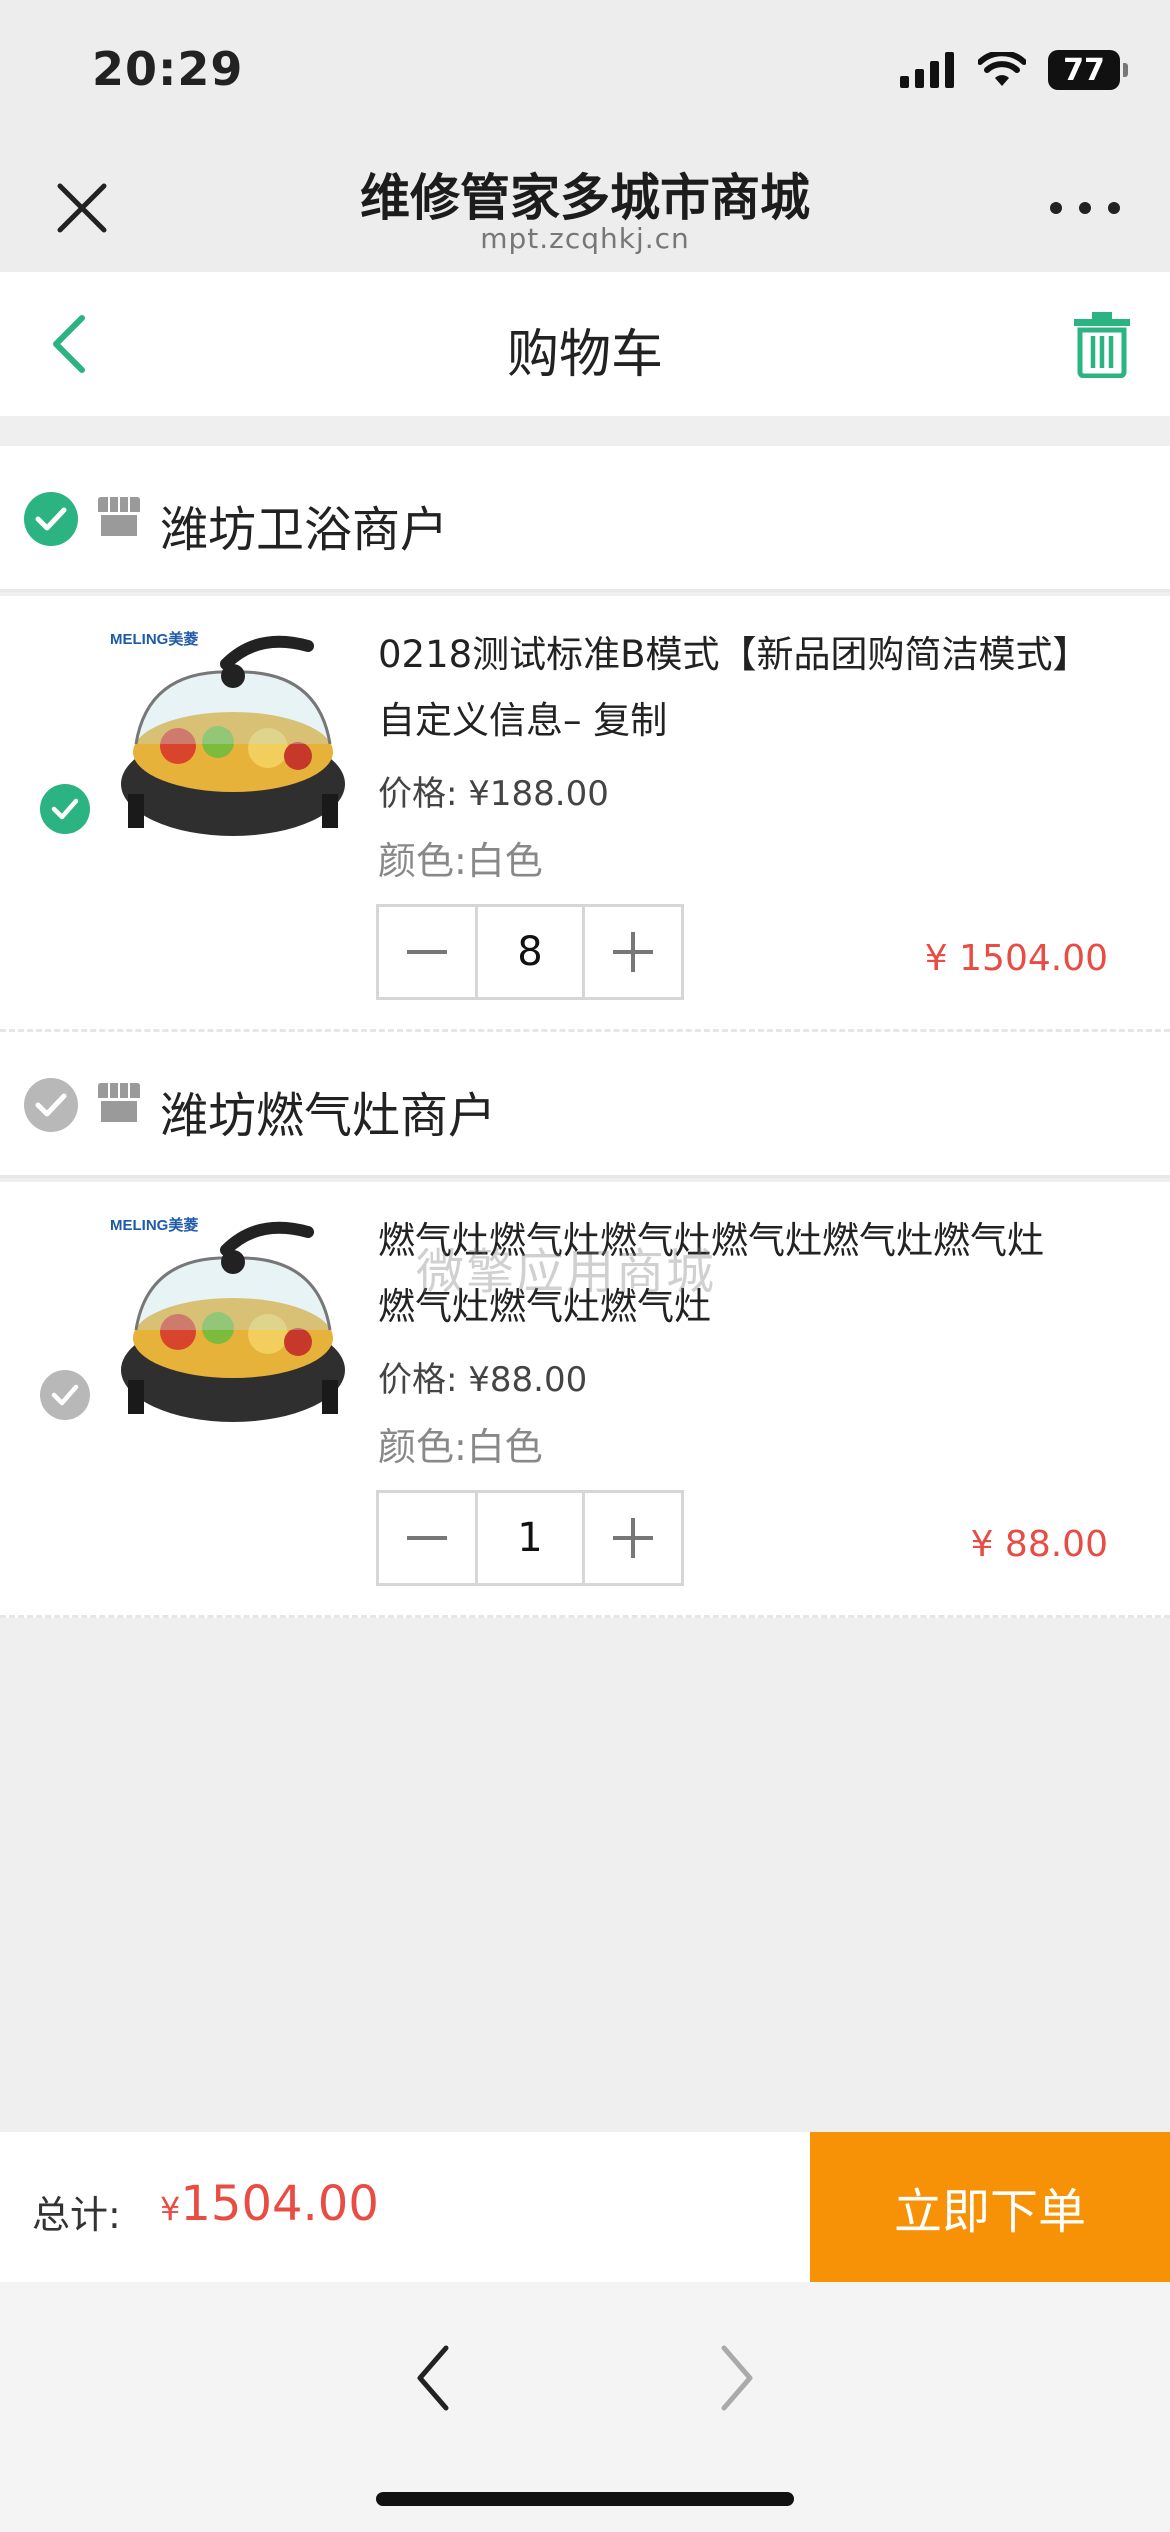  What do you see at coordinates (1084, 70) in the screenshot?
I see `battery-level: 77` at bounding box center [1084, 70].